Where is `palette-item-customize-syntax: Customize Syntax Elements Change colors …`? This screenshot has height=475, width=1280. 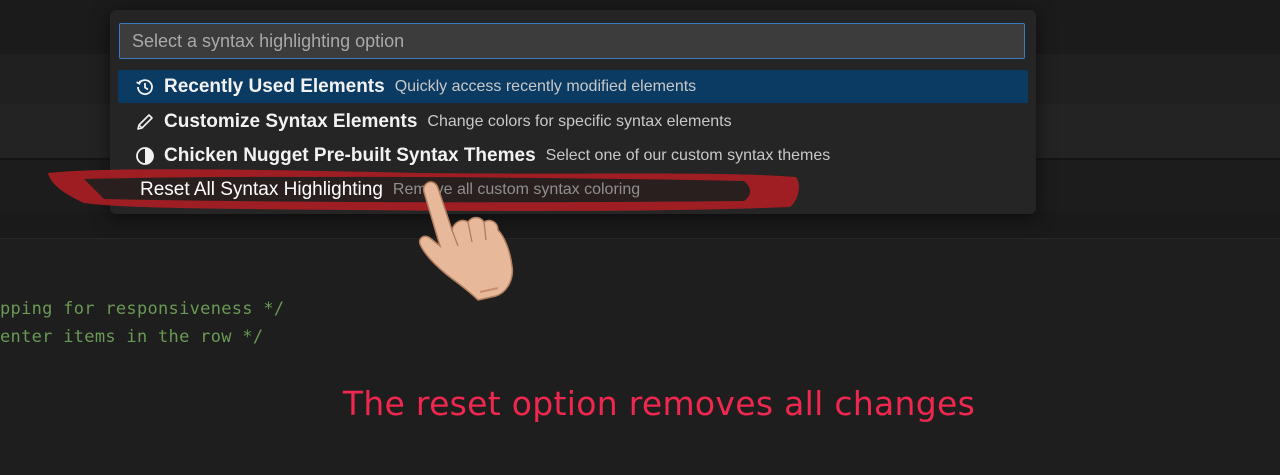 palette-item-customize-syntax: Customize Syntax Elements Change colors … is located at coordinates (573, 121).